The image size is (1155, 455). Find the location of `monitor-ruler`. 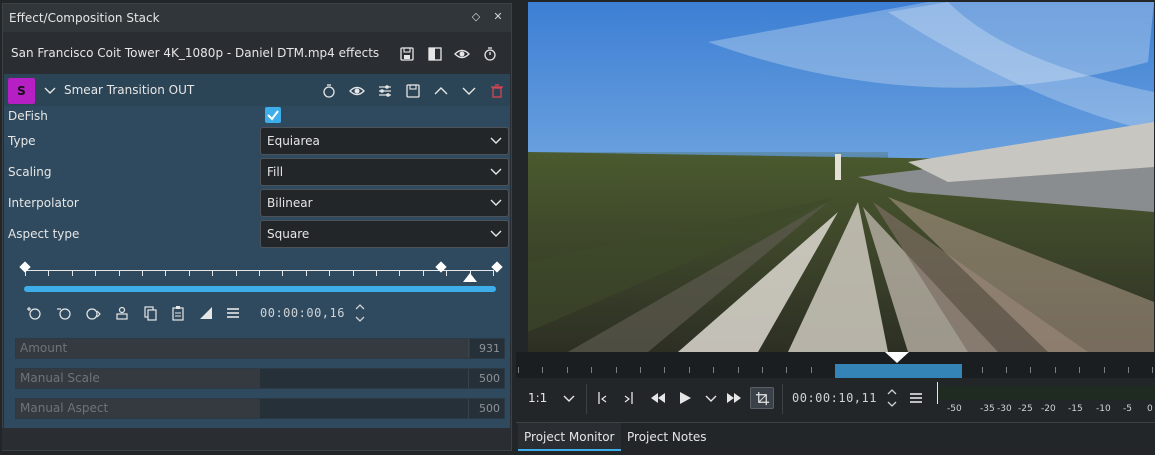

monitor-ruler is located at coordinates (835, 365).